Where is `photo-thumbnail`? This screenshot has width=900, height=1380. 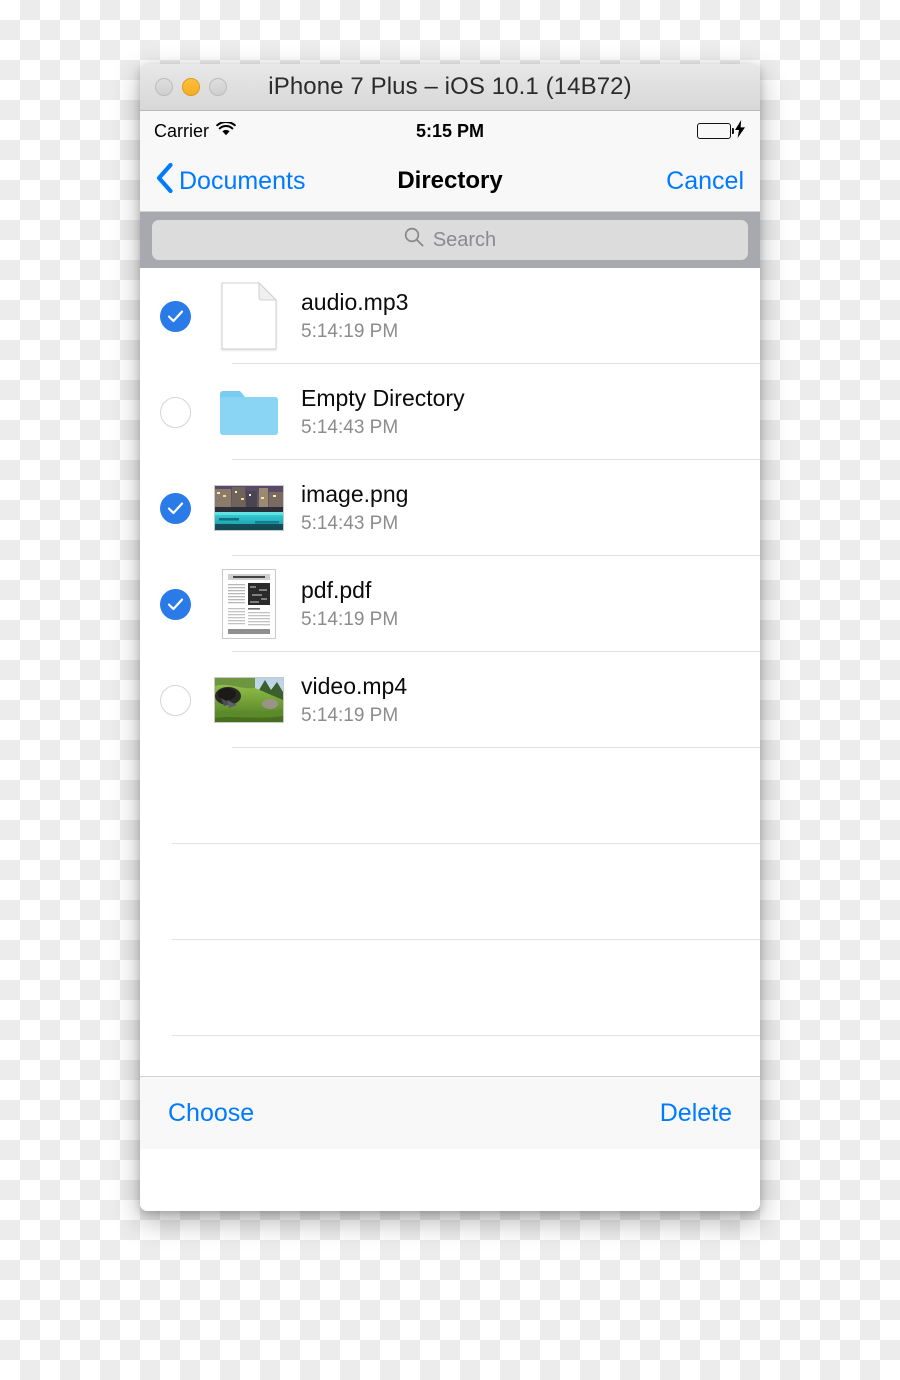
photo-thumbnail is located at coordinates (249, 508).